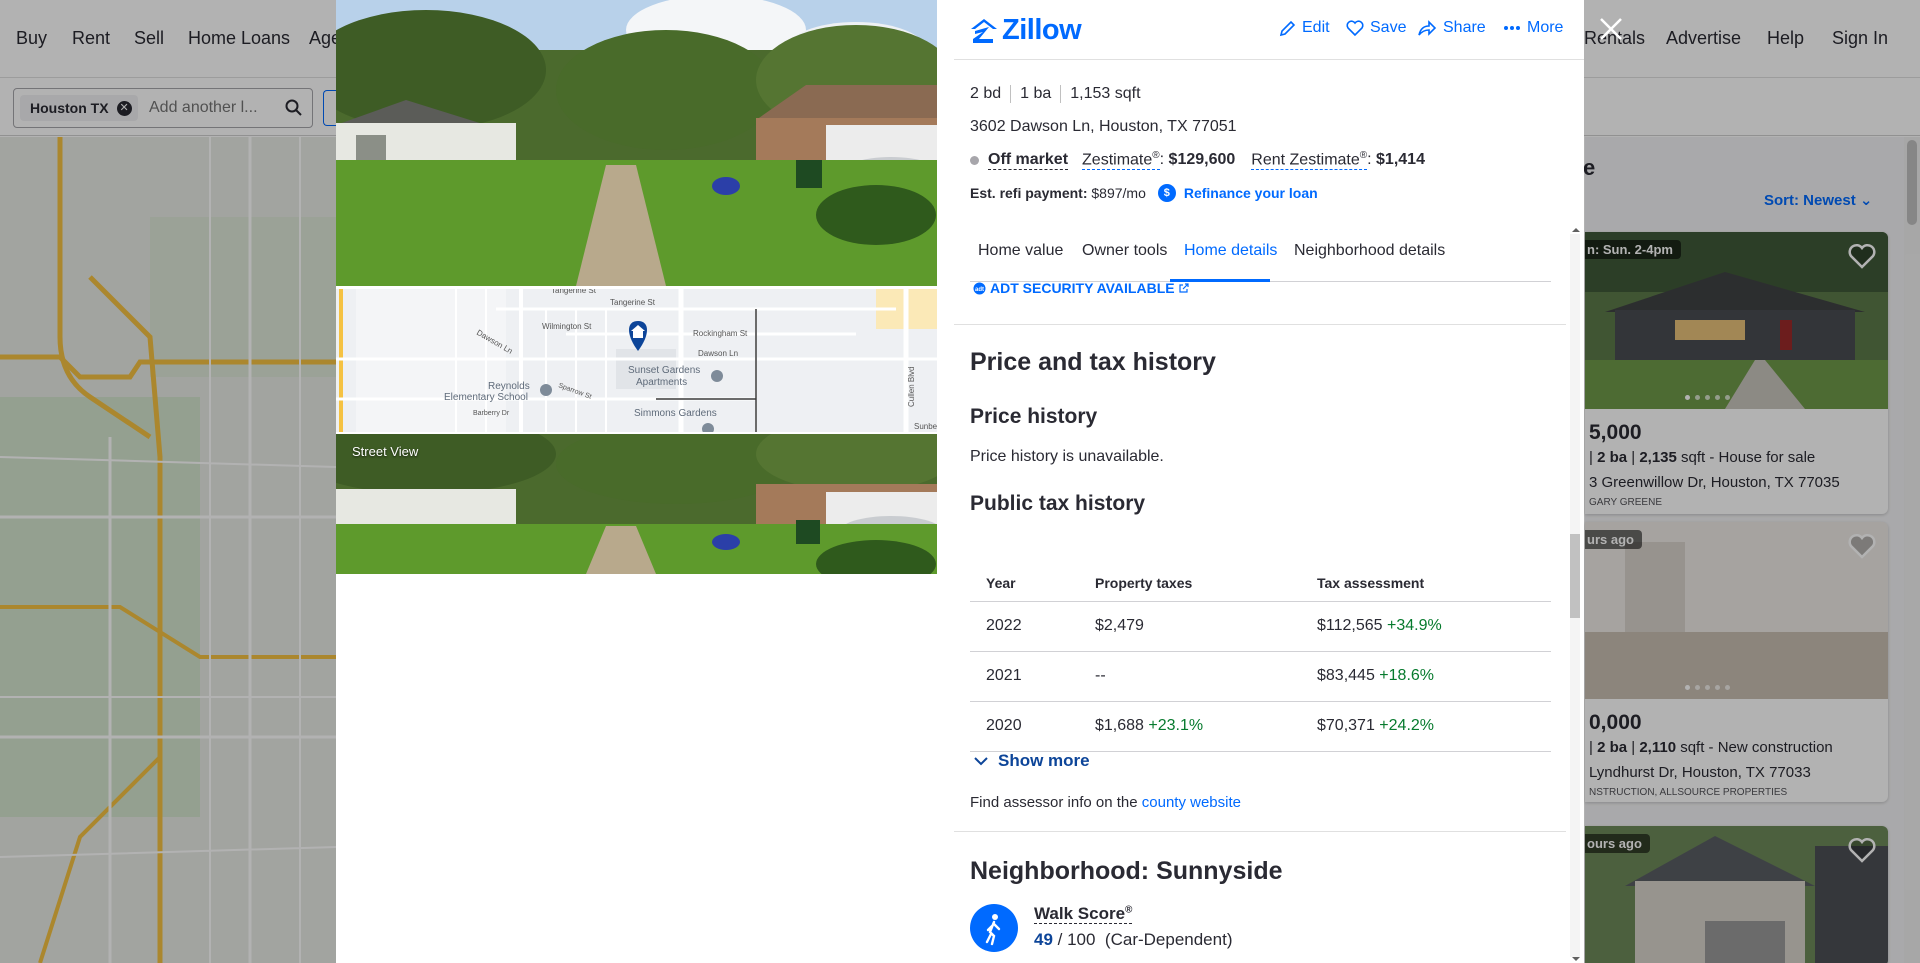 Image resolution: width=1920 pixels, height=963 pixels. I want to click on adt-logo-icon: adt, so click(979, 288).